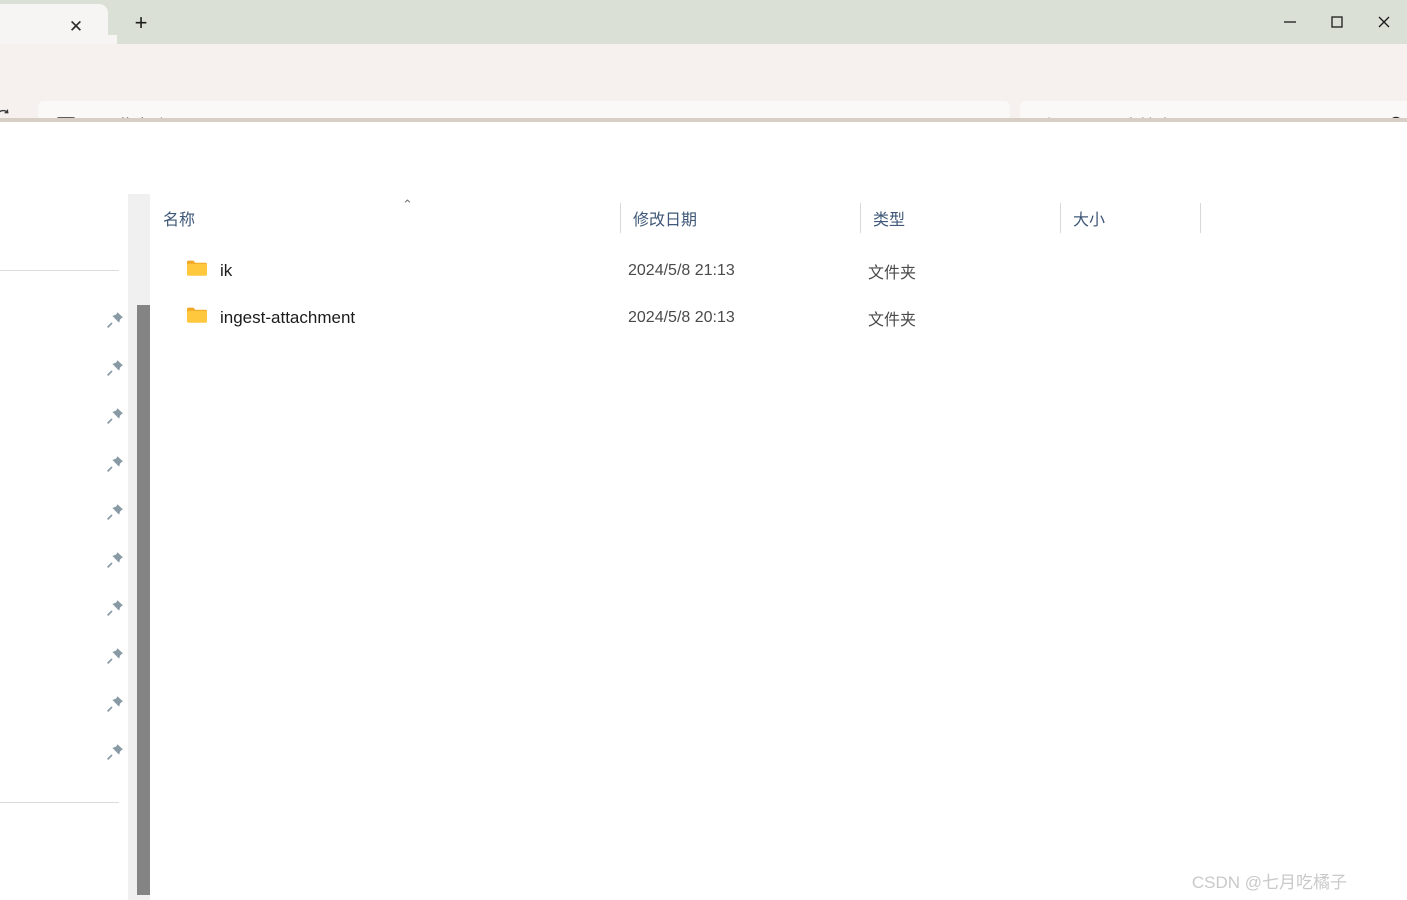  I want to click on navigation-sidebar: aster, so click(64, 547).